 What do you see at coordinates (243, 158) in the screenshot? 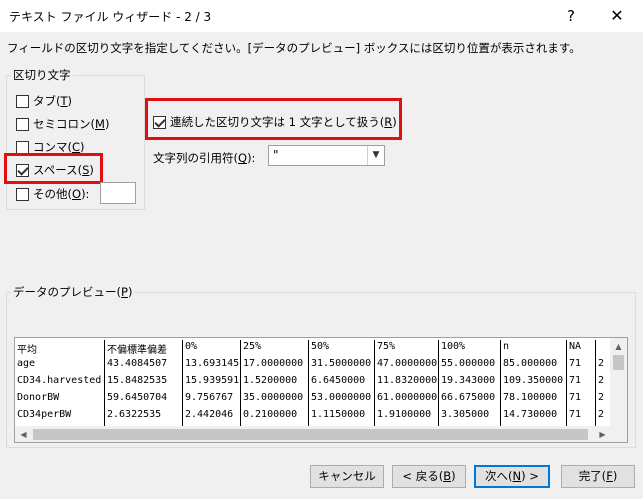
I see `quote-accel: Q` at bounding box center [243, 158].